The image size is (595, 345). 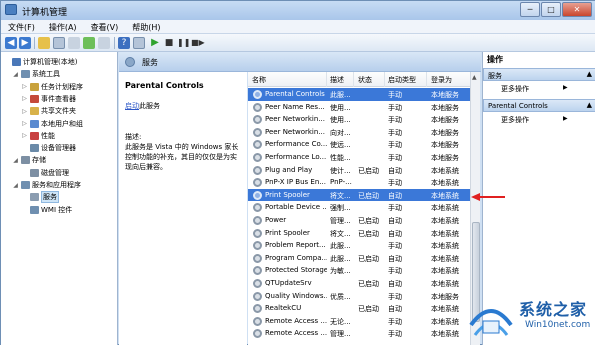 What do you see at coordinates (359, 182) in the screenshot?
I see `table-row: PnP-X IP Bus En... PnP-... 手动 本地系统` at bounding box center [359, 182].